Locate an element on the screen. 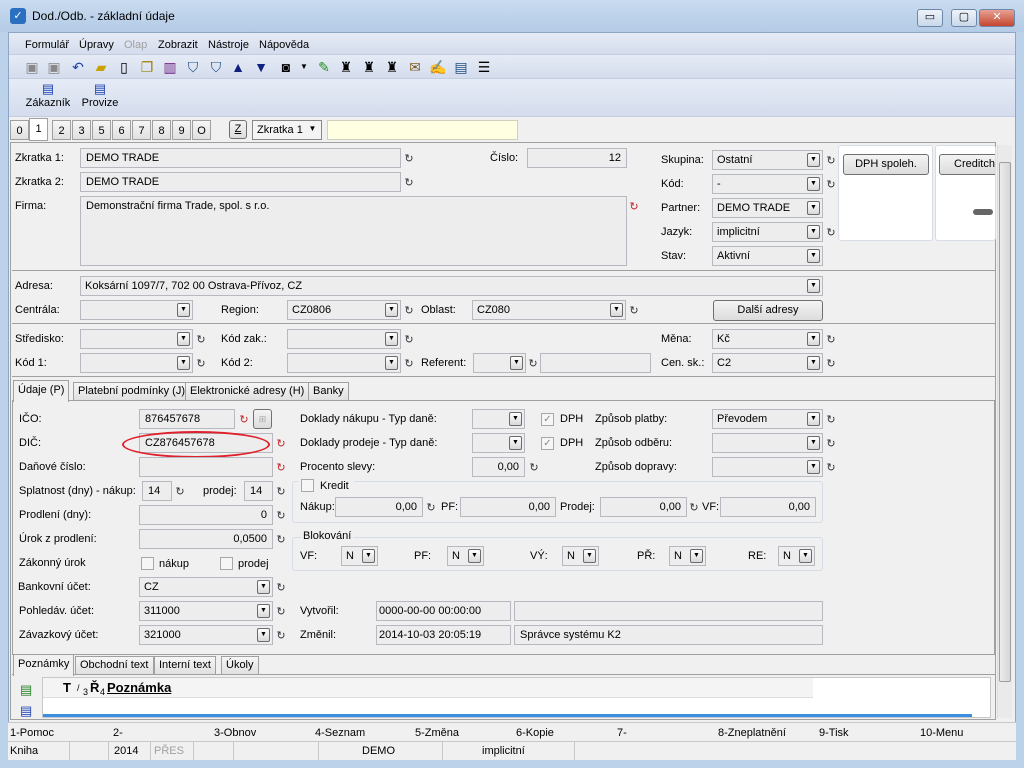 This screenshot has width=1024, height=768. col-r: Ř is located at coordinates (94, 688).